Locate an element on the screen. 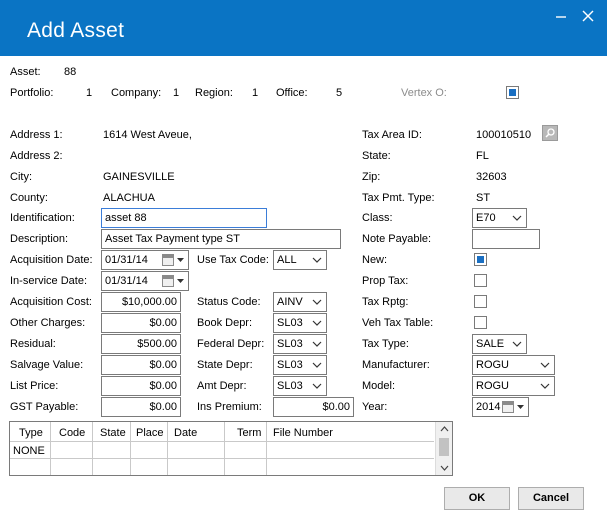 The width and height of the screenshot is (607, 531). column-header-code: Code is located at coordinates (72, 433).